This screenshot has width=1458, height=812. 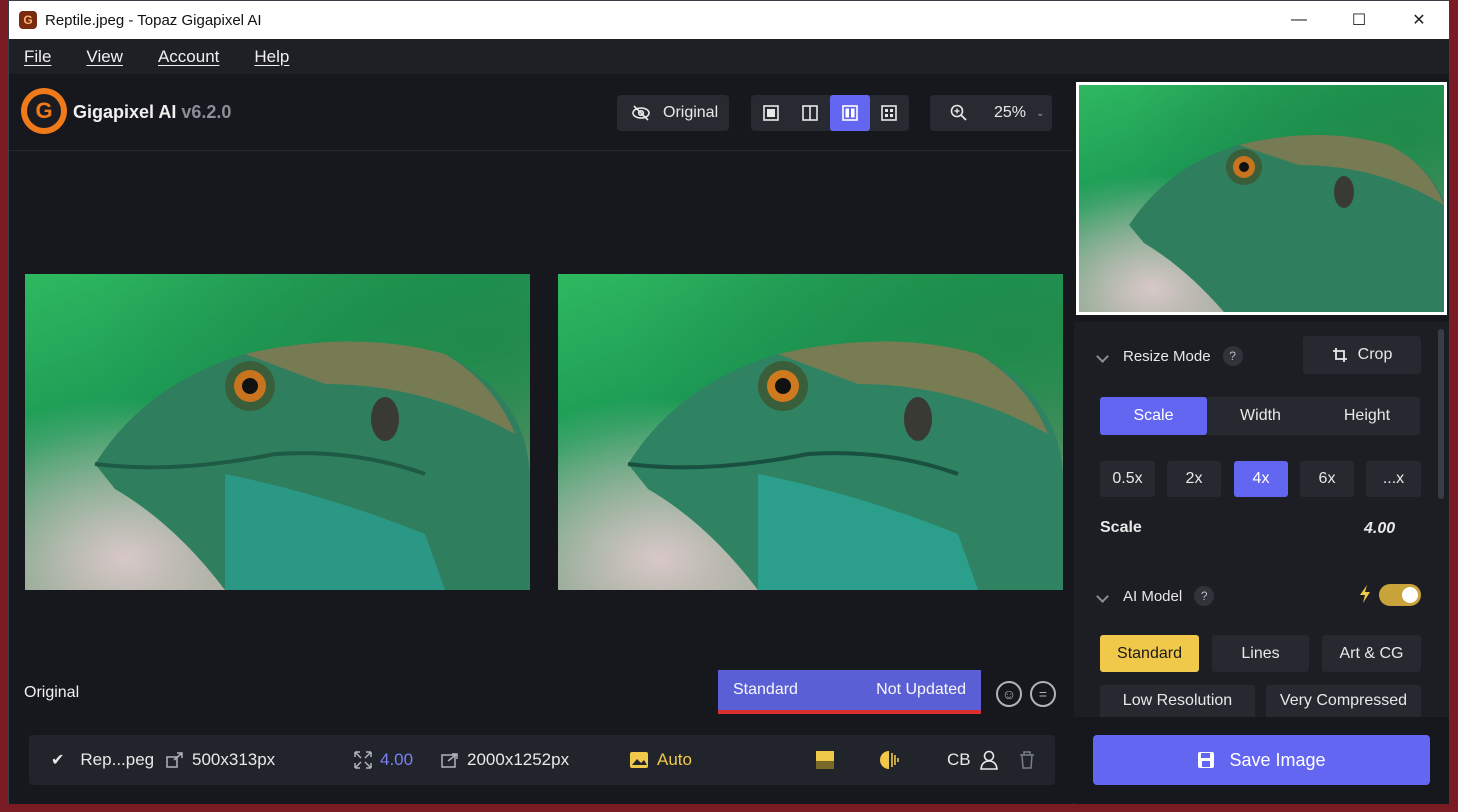 What do you see at coordinates (206, 112) in the screenshot?
I see `brand-version: v6.2.0` at bounding box center [206, 112].